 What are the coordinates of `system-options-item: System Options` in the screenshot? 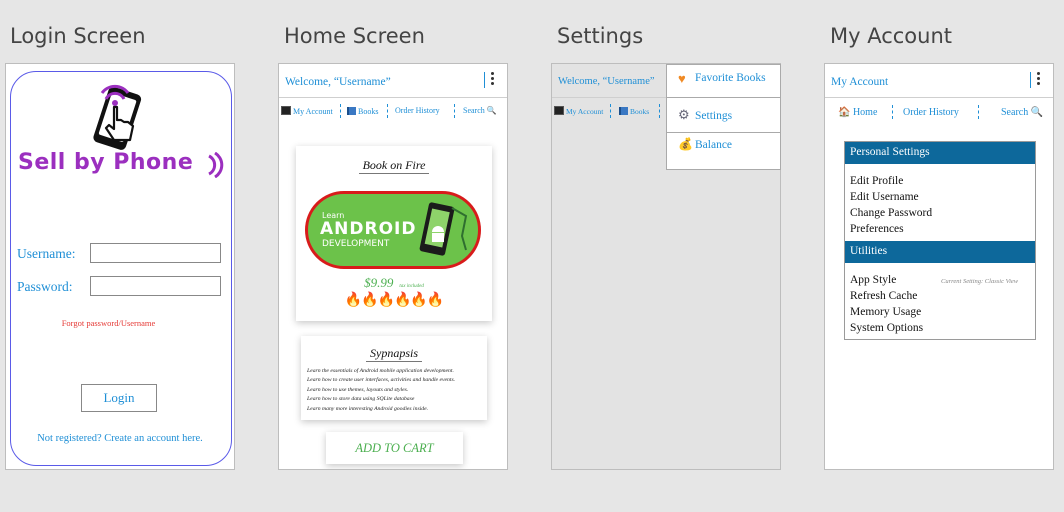 It's located at (886, 328).